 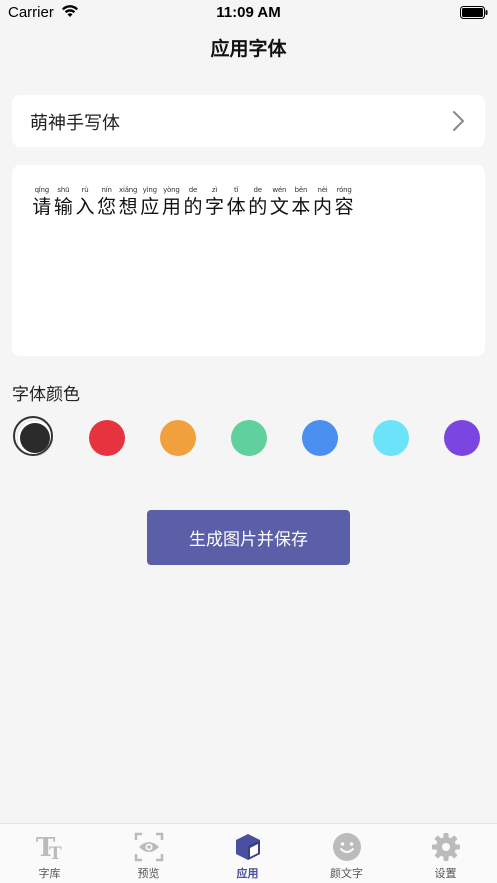 I want to click on svg-text: T, so click(x=55, y=853).